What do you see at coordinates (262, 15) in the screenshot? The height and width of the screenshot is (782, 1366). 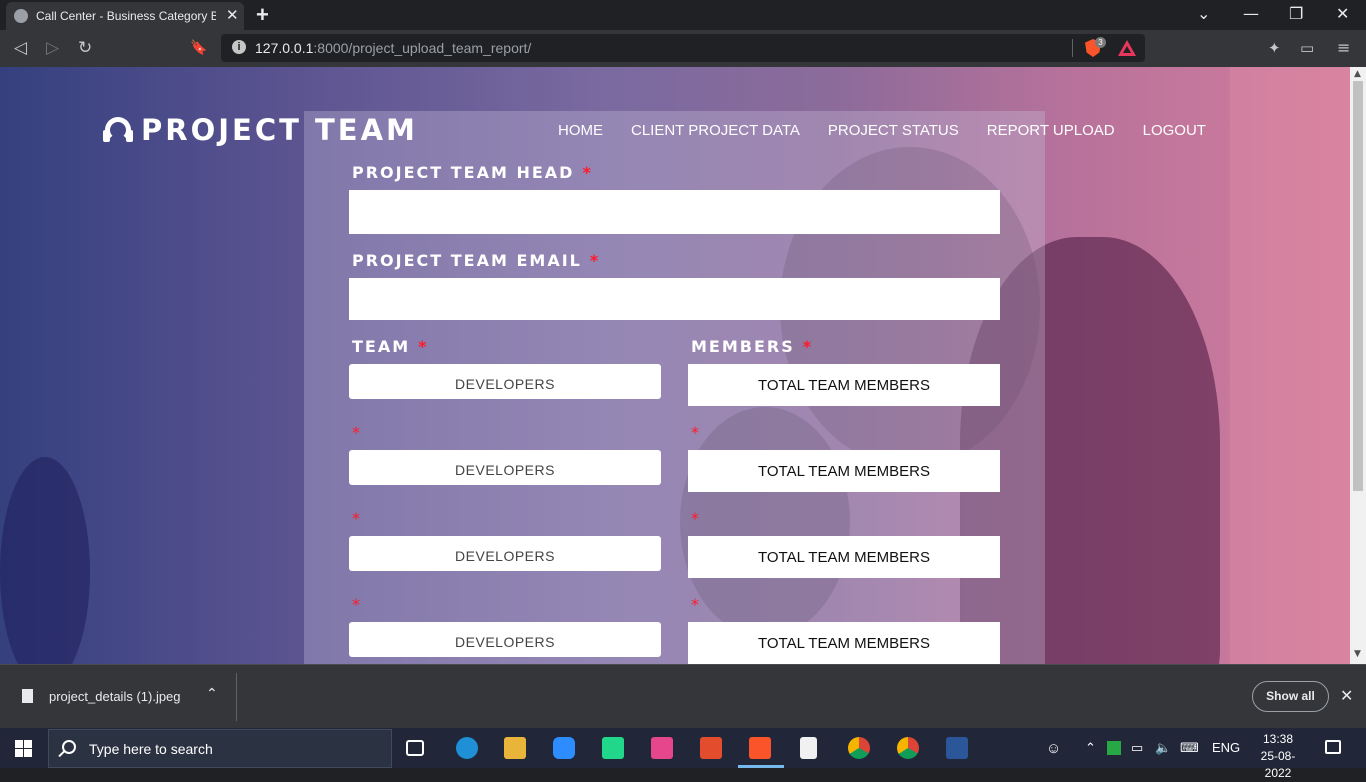 I see `new-tab-button: +` at bounding box center [262, 15].